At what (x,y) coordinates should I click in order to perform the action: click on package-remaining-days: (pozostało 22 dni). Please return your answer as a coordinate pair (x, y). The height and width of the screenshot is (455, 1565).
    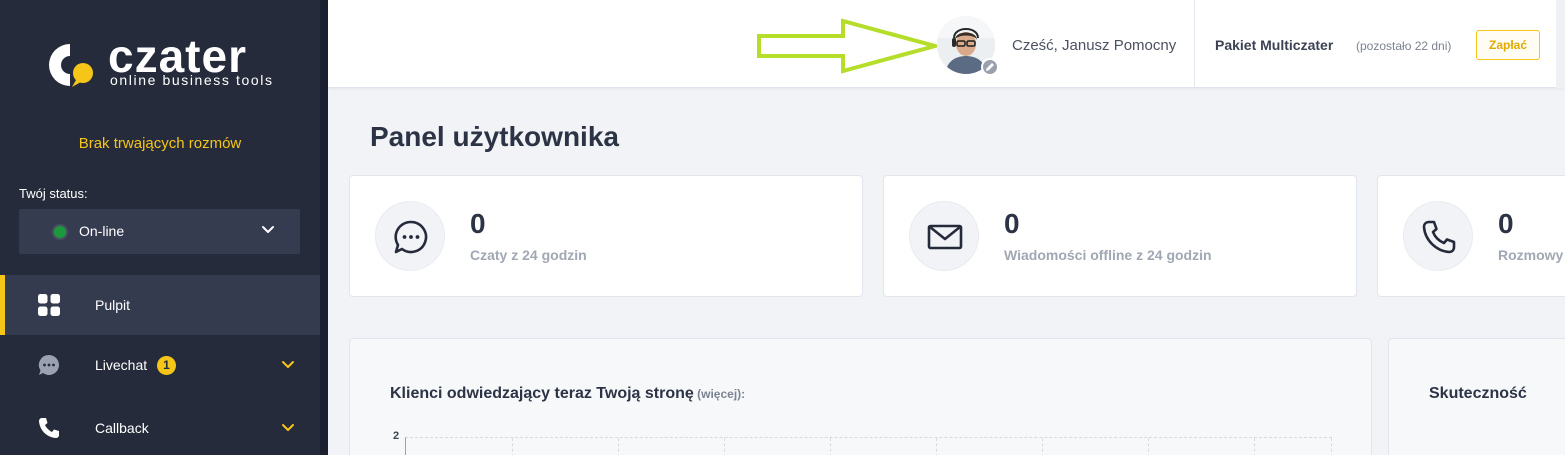
    Looking at the image, I should click on (1404, 46).